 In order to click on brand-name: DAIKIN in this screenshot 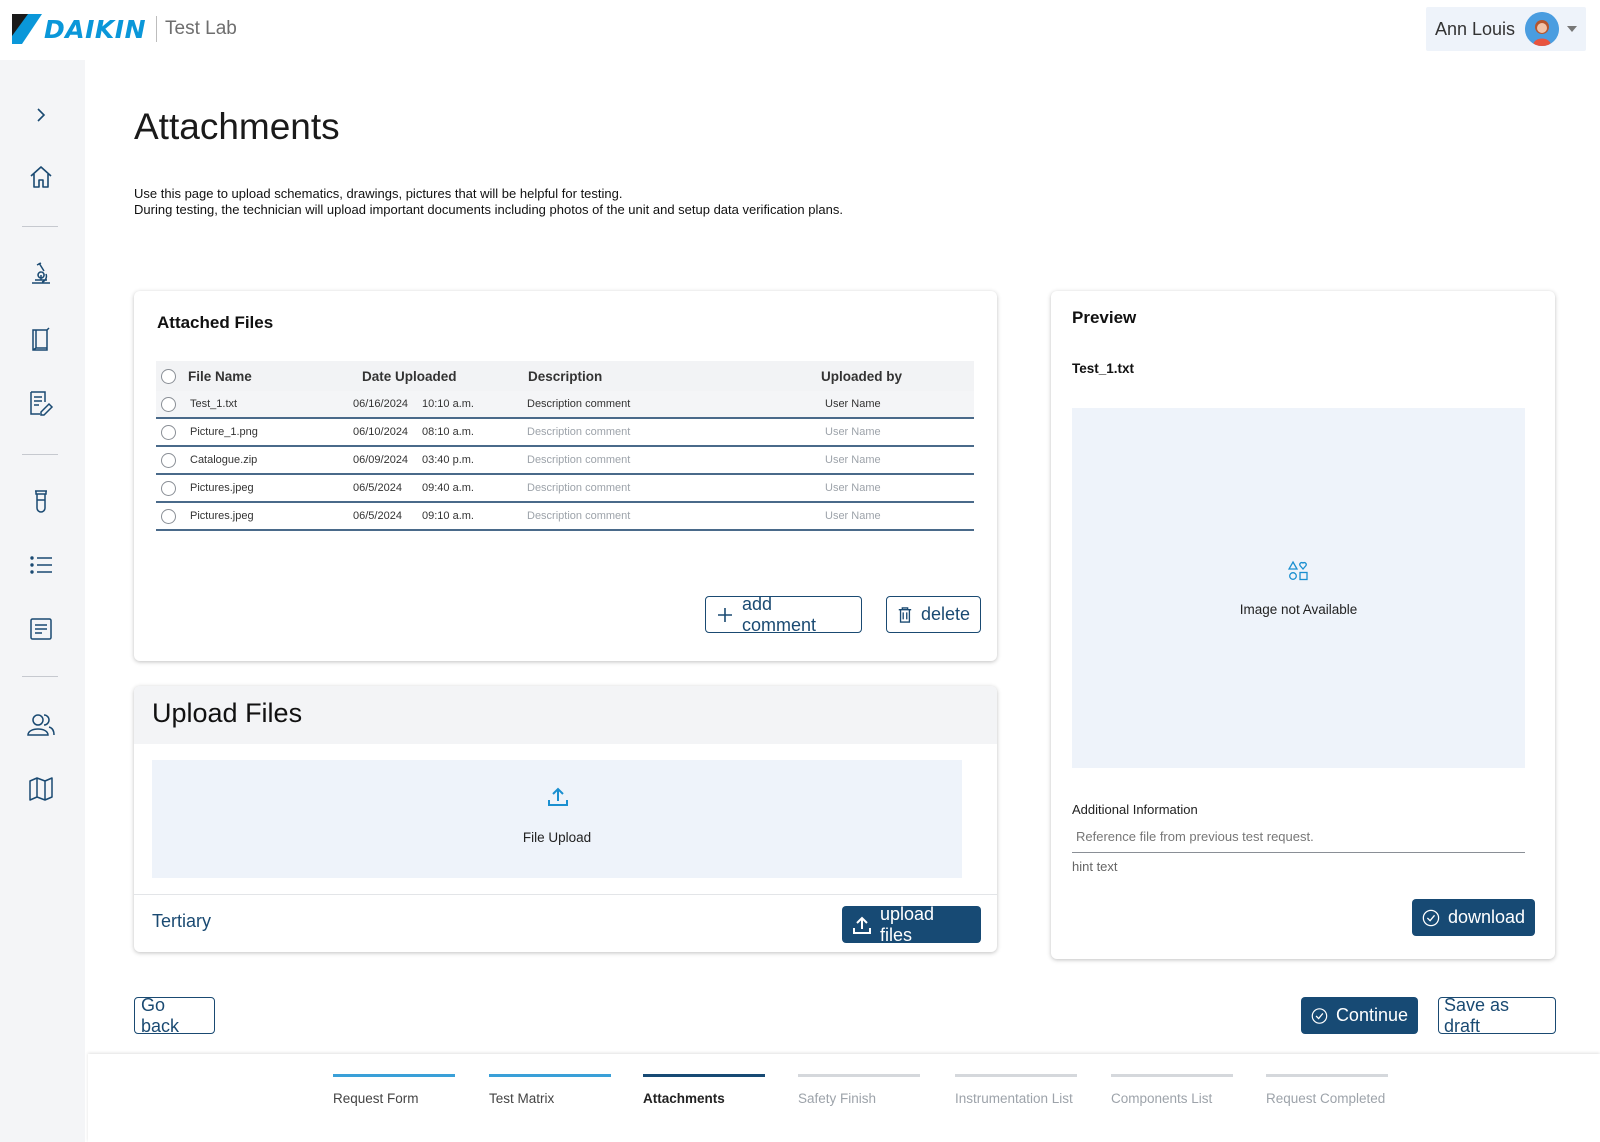, I will do `click(95, 29)`.